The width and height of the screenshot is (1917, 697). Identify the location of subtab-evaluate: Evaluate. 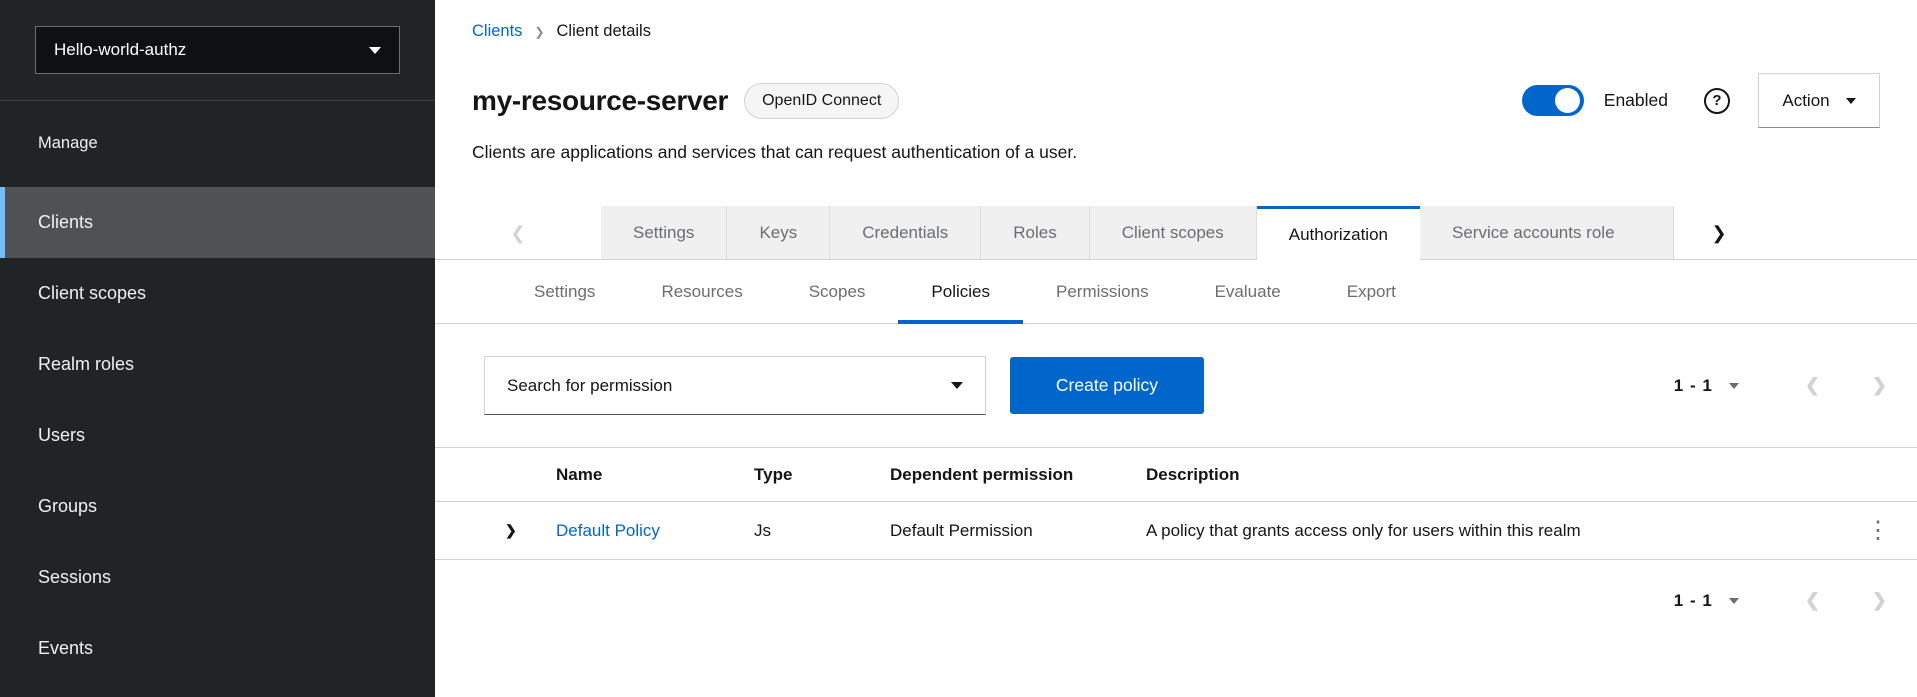
(1248, 292).